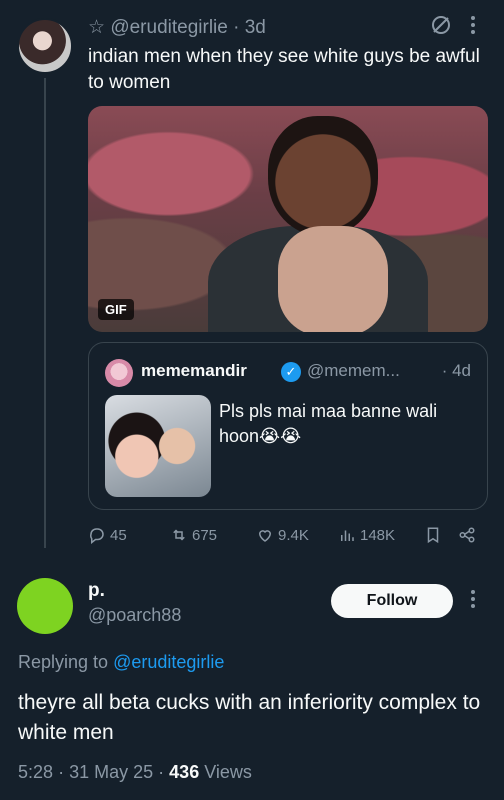 This screenshot has width=504, height=800. Describe the element at coordinates (378, 535) in the screenshot. I see `view-count: 148K` at that location.